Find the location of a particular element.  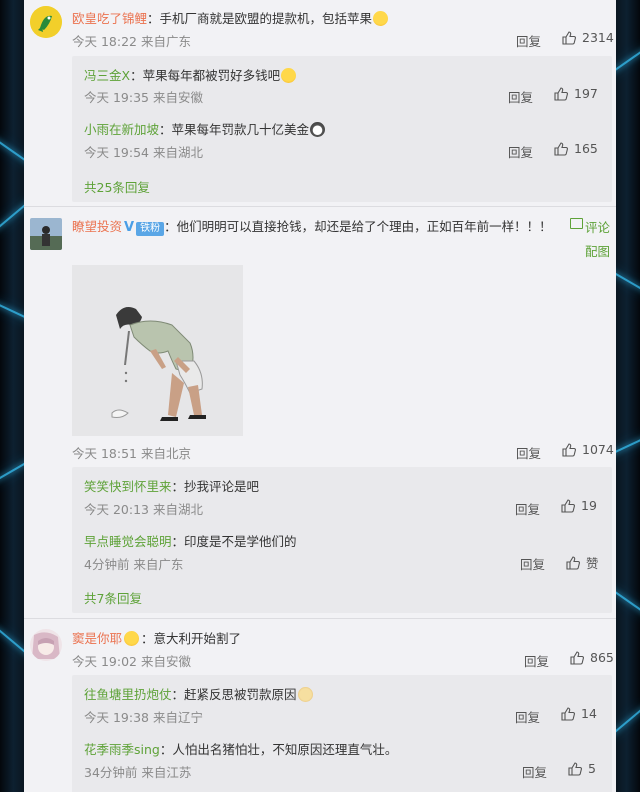

sub-reply: 笑笑快到怀里来：抄我评论是吧 is located at coordinates (172, 486).